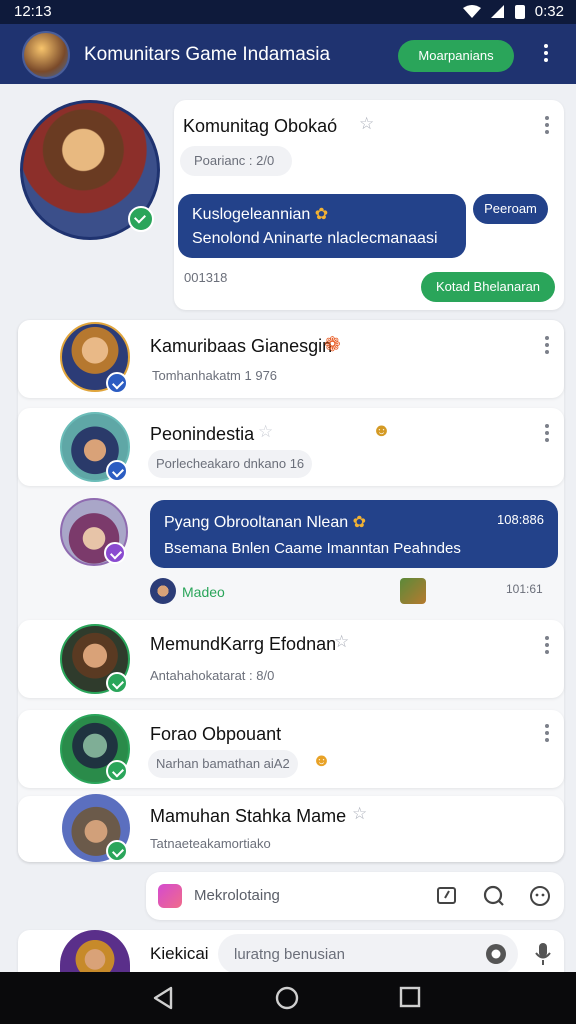 This screenshot has width=576, height=1024. Describe the element at coordinates (368, 954) in the screenshot. I see `bottom-input: luratng benusian` at that location.